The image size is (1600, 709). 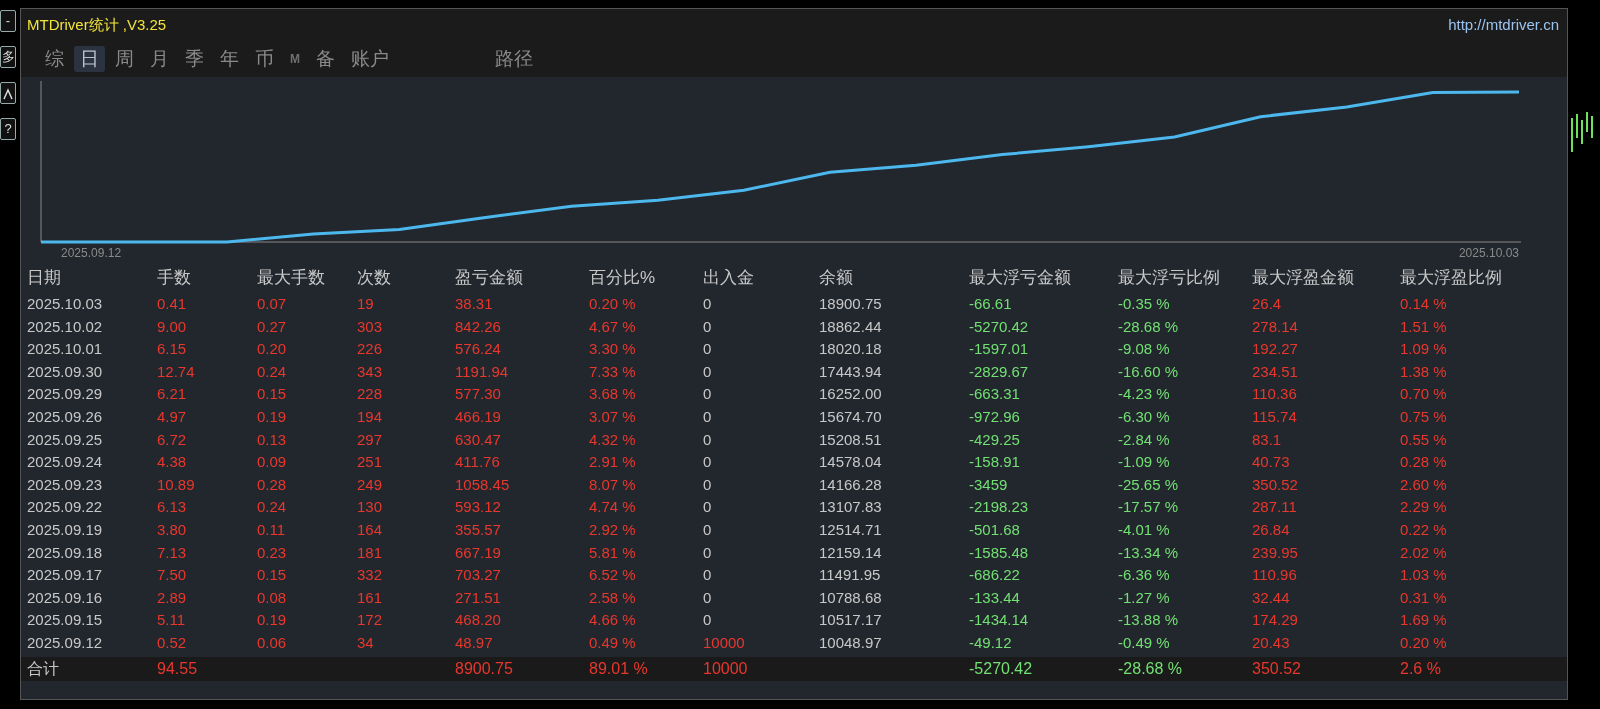 What do you see at coordinates (172, 552) in the screenshot?
I see `table-cell-text: 7.13` at bounding box center [172, 552].